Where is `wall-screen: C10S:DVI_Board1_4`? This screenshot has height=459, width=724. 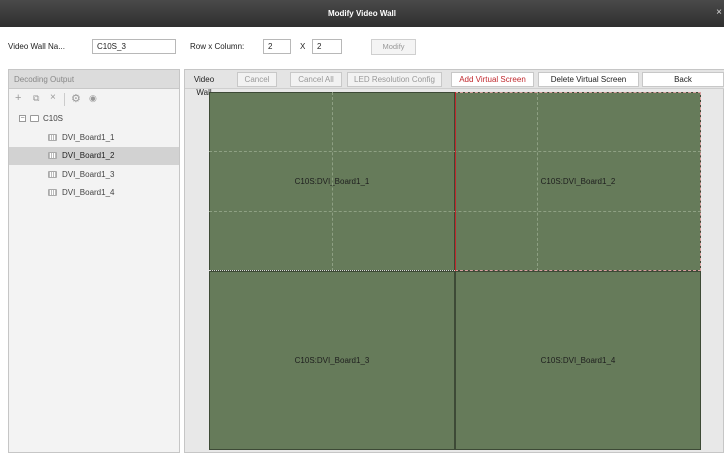 wall-screen: C10S:DVI_Board1_4 is located at coordinates (578, 360).